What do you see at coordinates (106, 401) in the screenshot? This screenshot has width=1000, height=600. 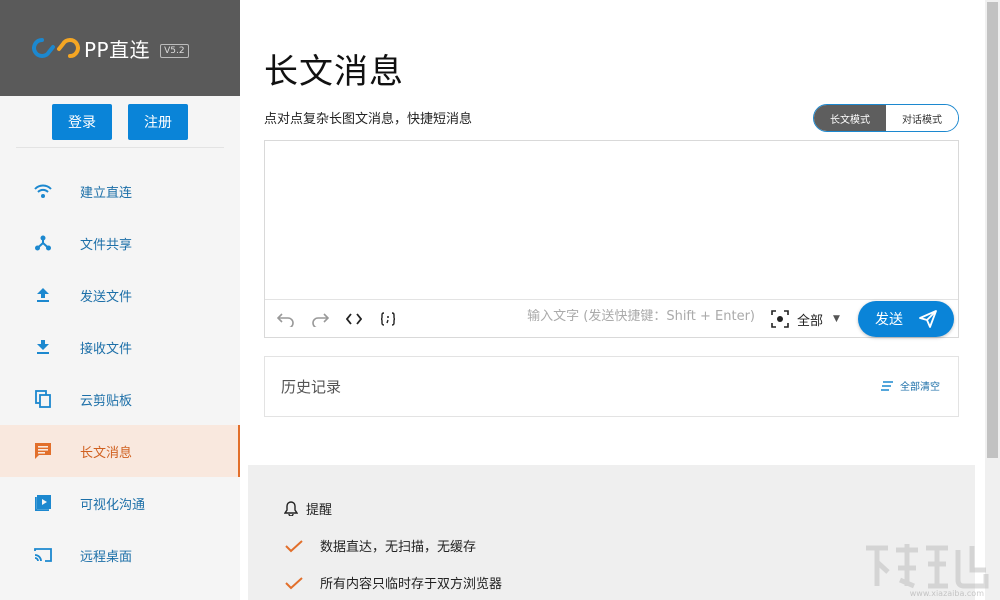 I see `sidebar-item-label: 云剪贴板` at bounding box center [106, 401].